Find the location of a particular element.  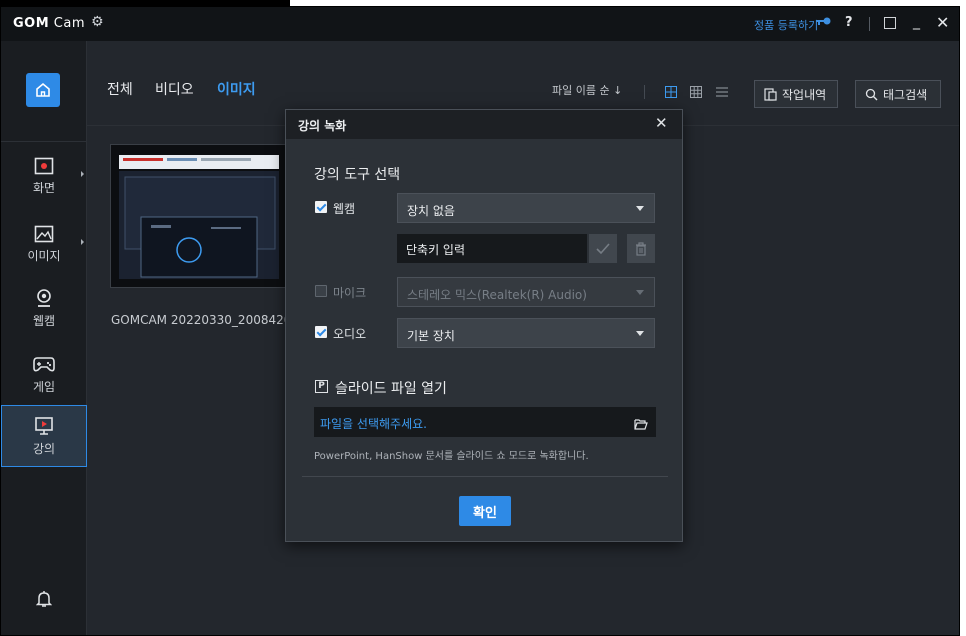

hotkey-delete-button is located at coordinates (641, 248).